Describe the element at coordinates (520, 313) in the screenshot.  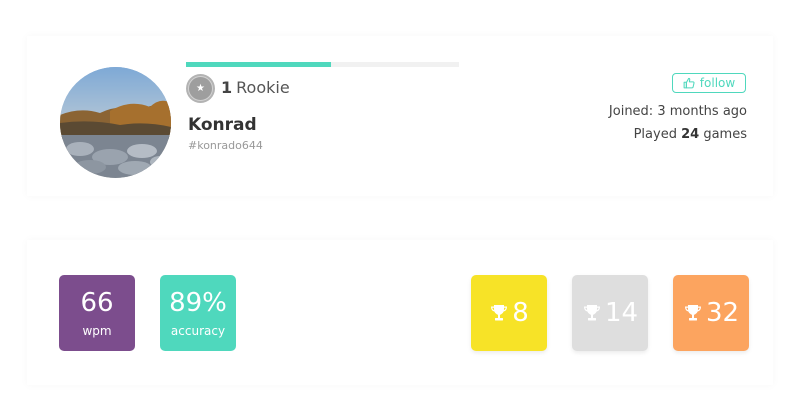
I see `gold-trophy-count: 8` at that location.